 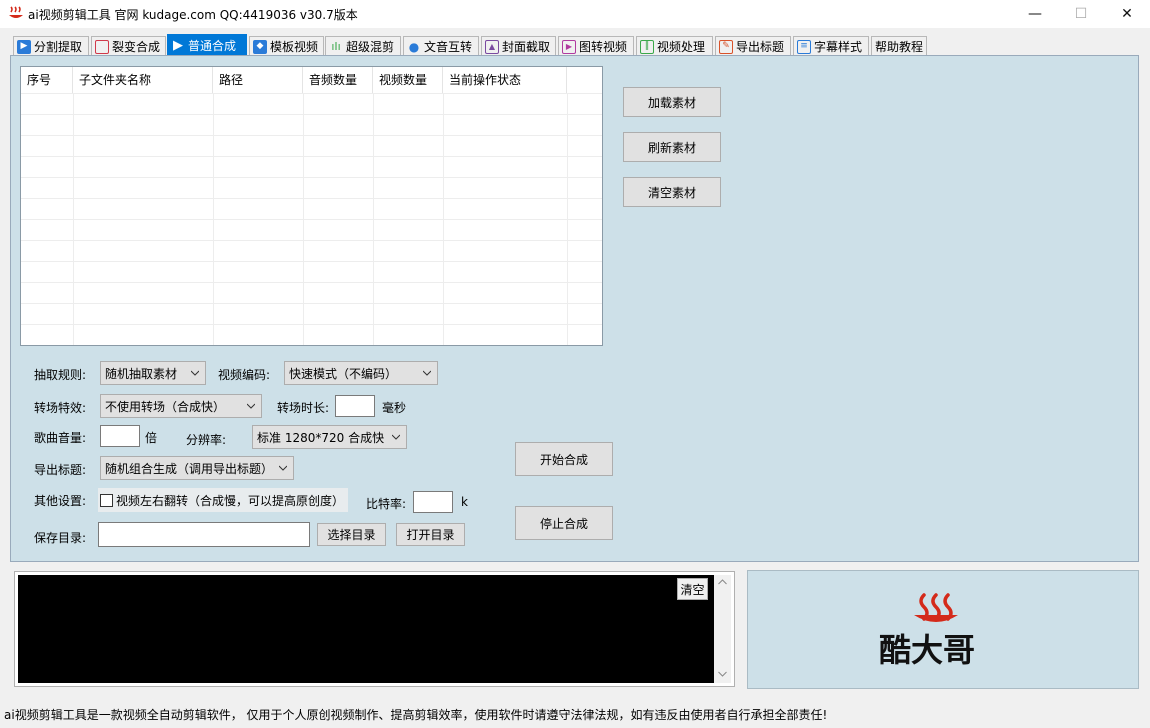 What do you see at coordinates (355, 406) in the screenshot?
I see `transition-duration-input` at bounding box center [355, 406].